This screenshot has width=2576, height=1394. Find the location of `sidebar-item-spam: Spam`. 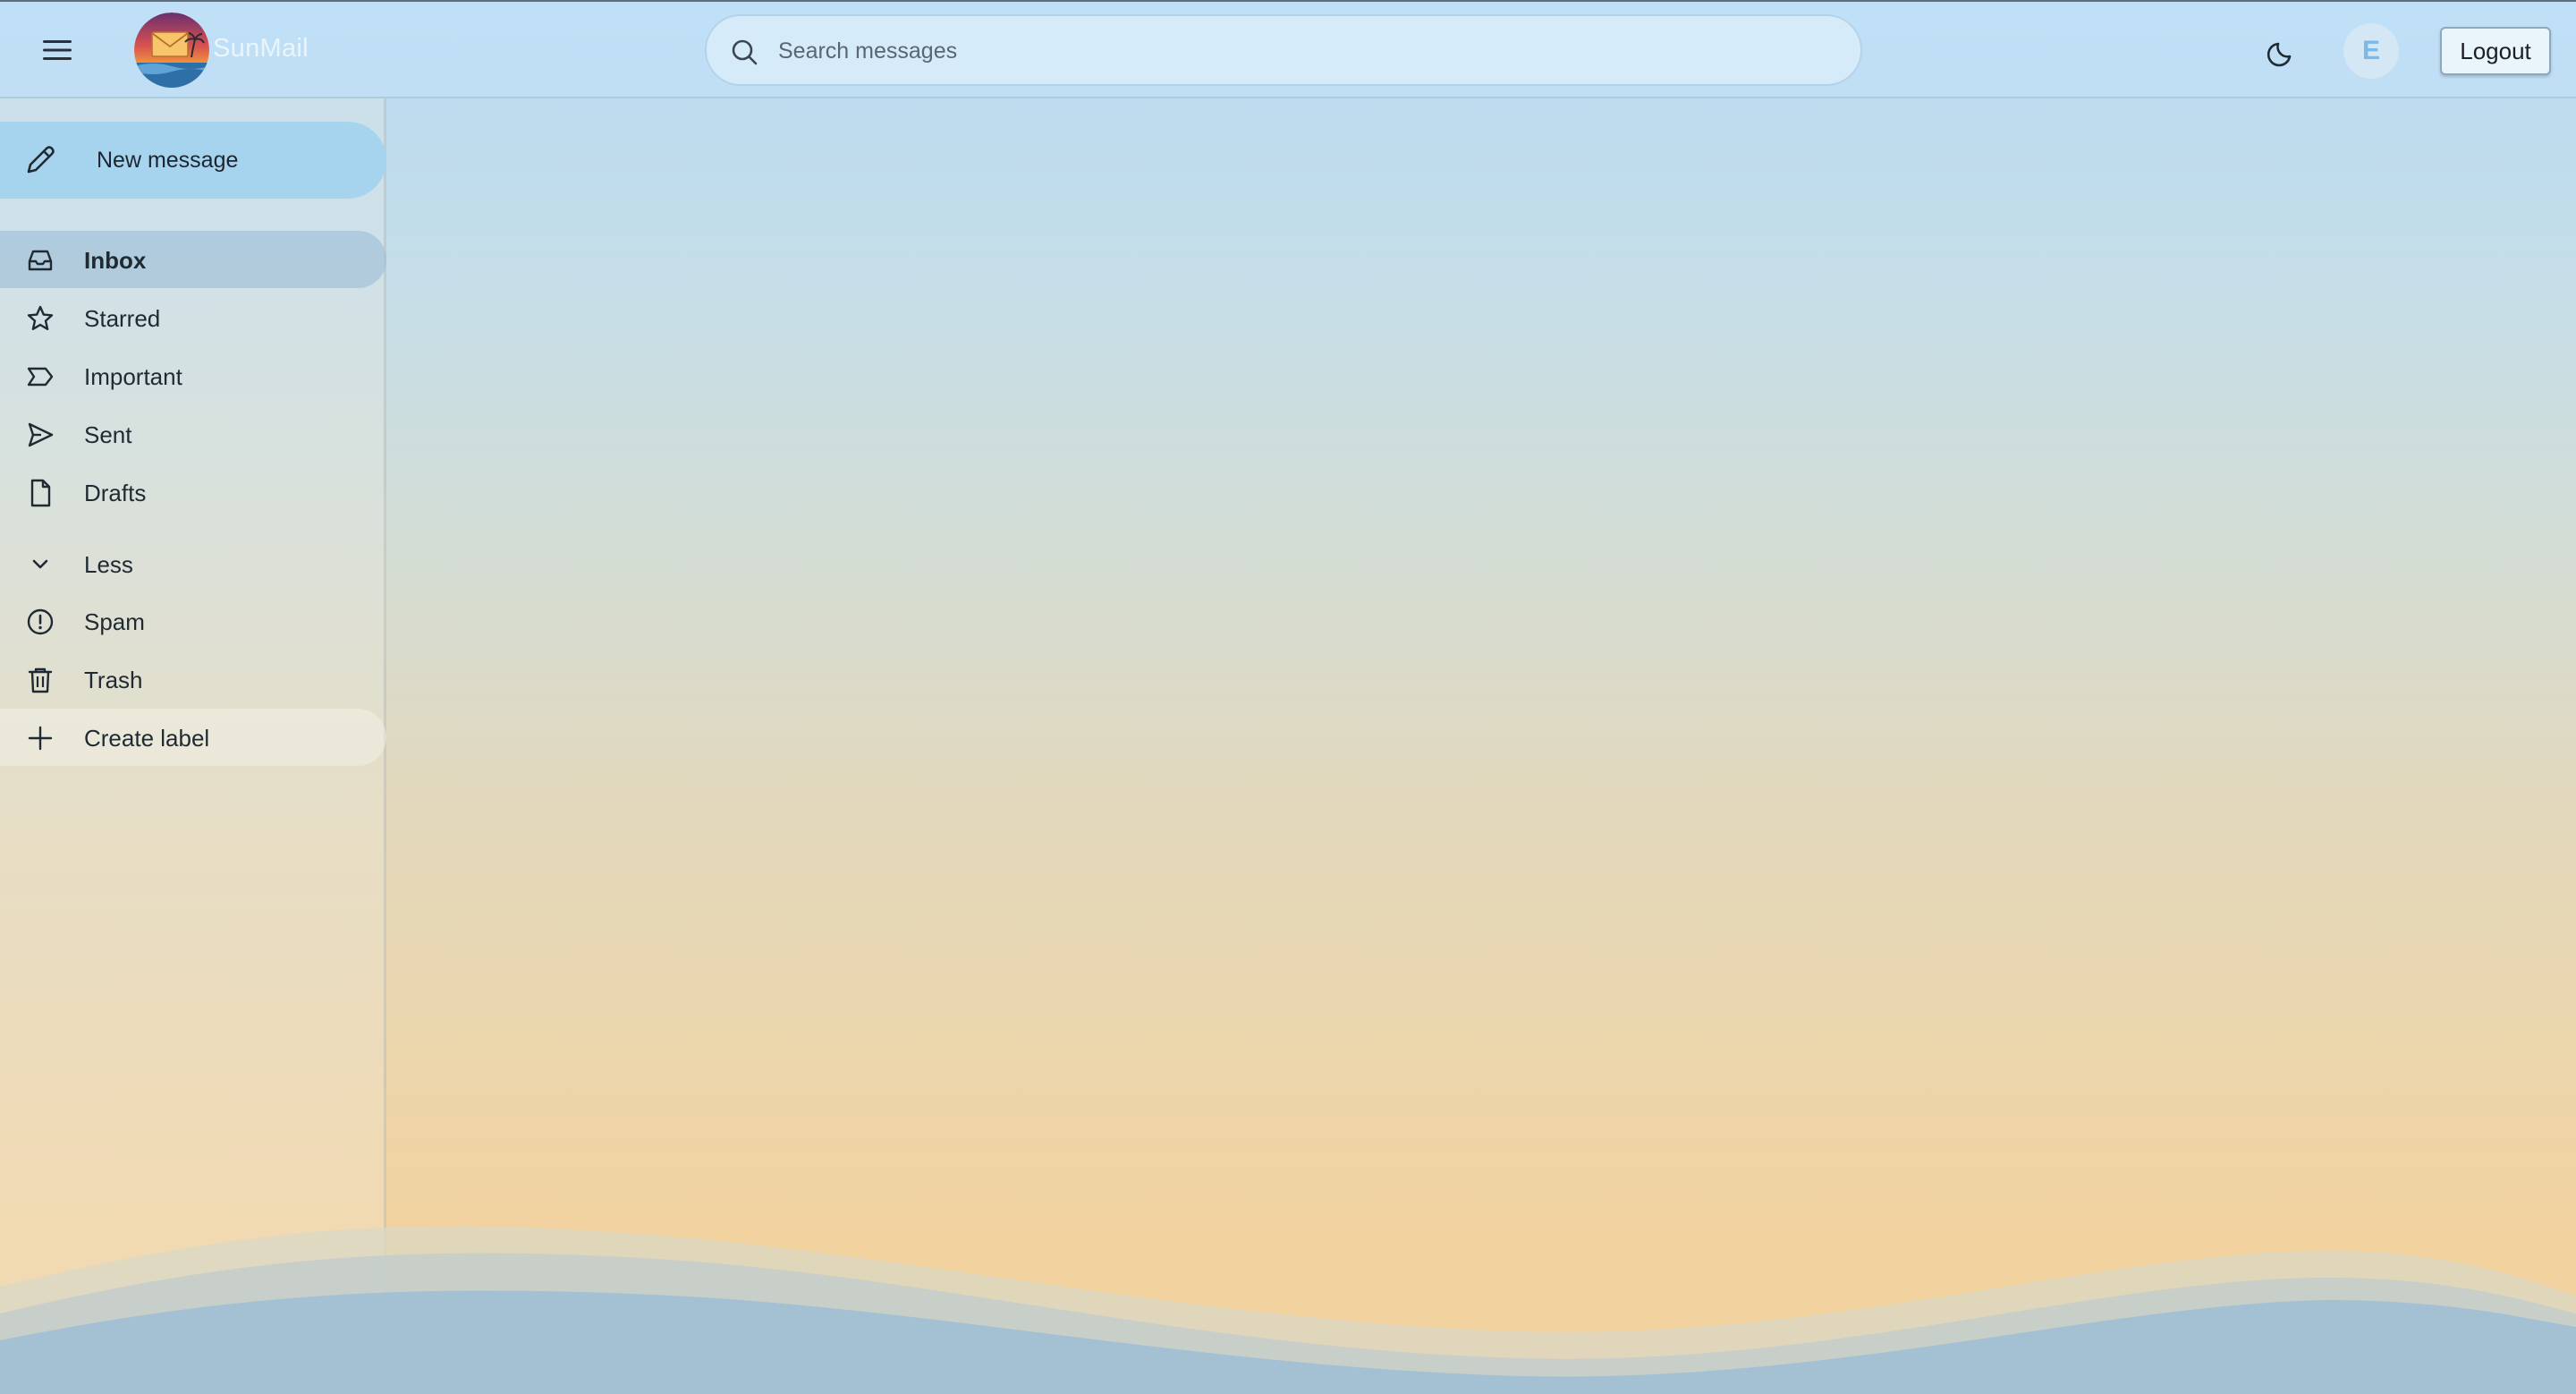

sidebar-item-spam: Spam is located at coordinates (193, 621).